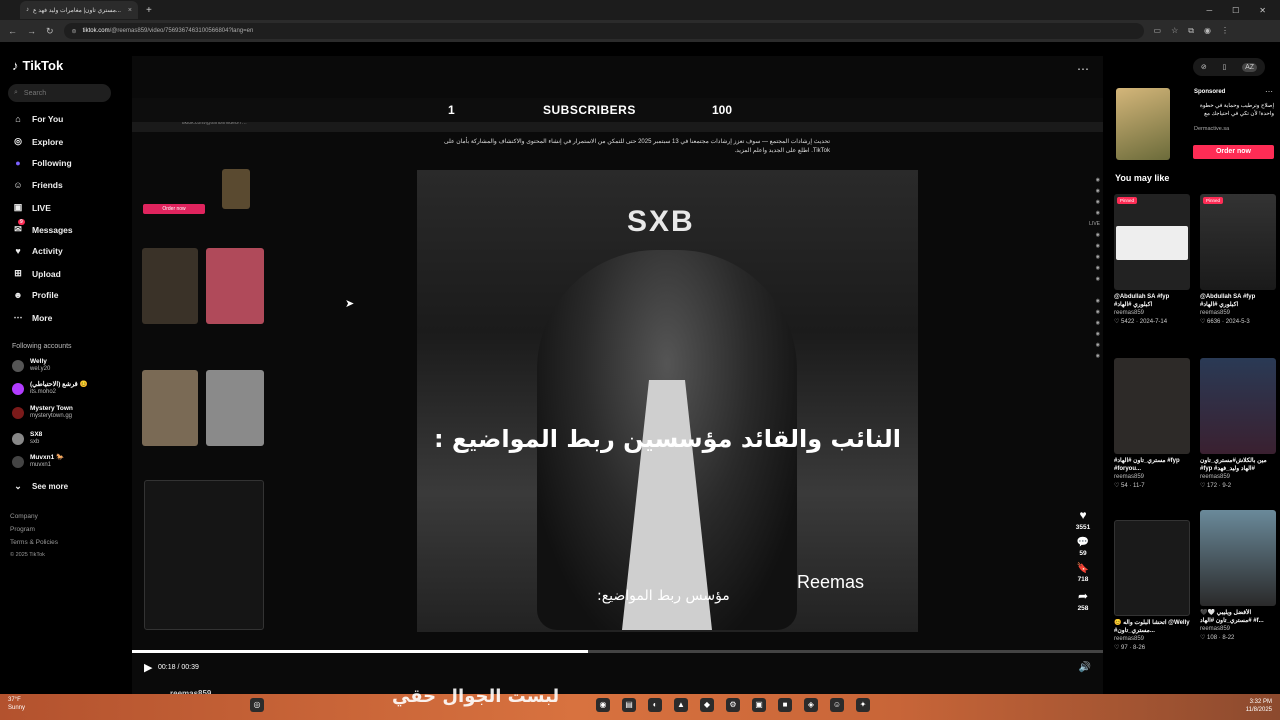 This screenshot has width=1280, height=720. I want to click on tiktok-logo: ♪ TikTok, so click(37, 65).